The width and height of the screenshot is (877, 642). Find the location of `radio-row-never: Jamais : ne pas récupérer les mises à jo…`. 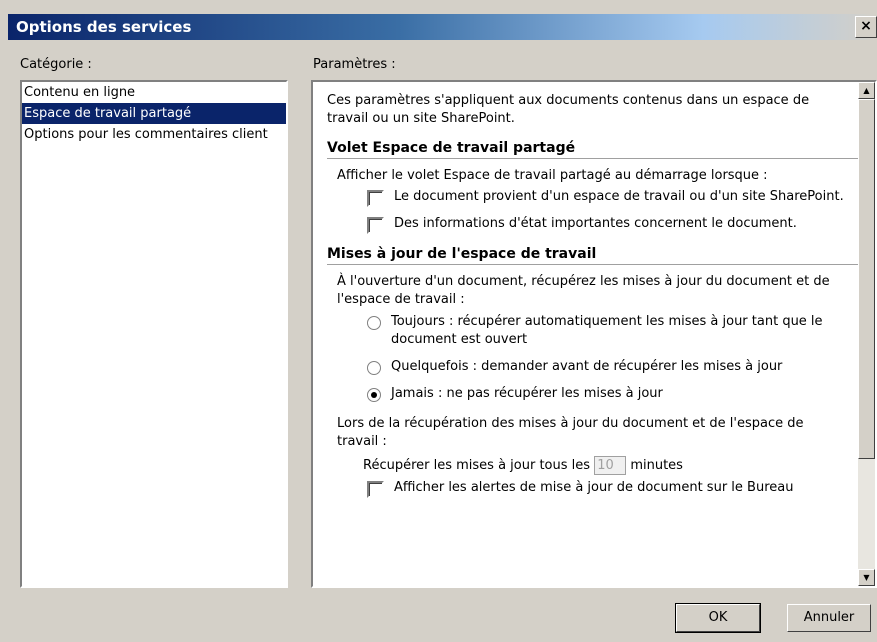

radio-row-never: Jamais : ne pas récupérer les mises à jo… is located at coordinates (587, 394).